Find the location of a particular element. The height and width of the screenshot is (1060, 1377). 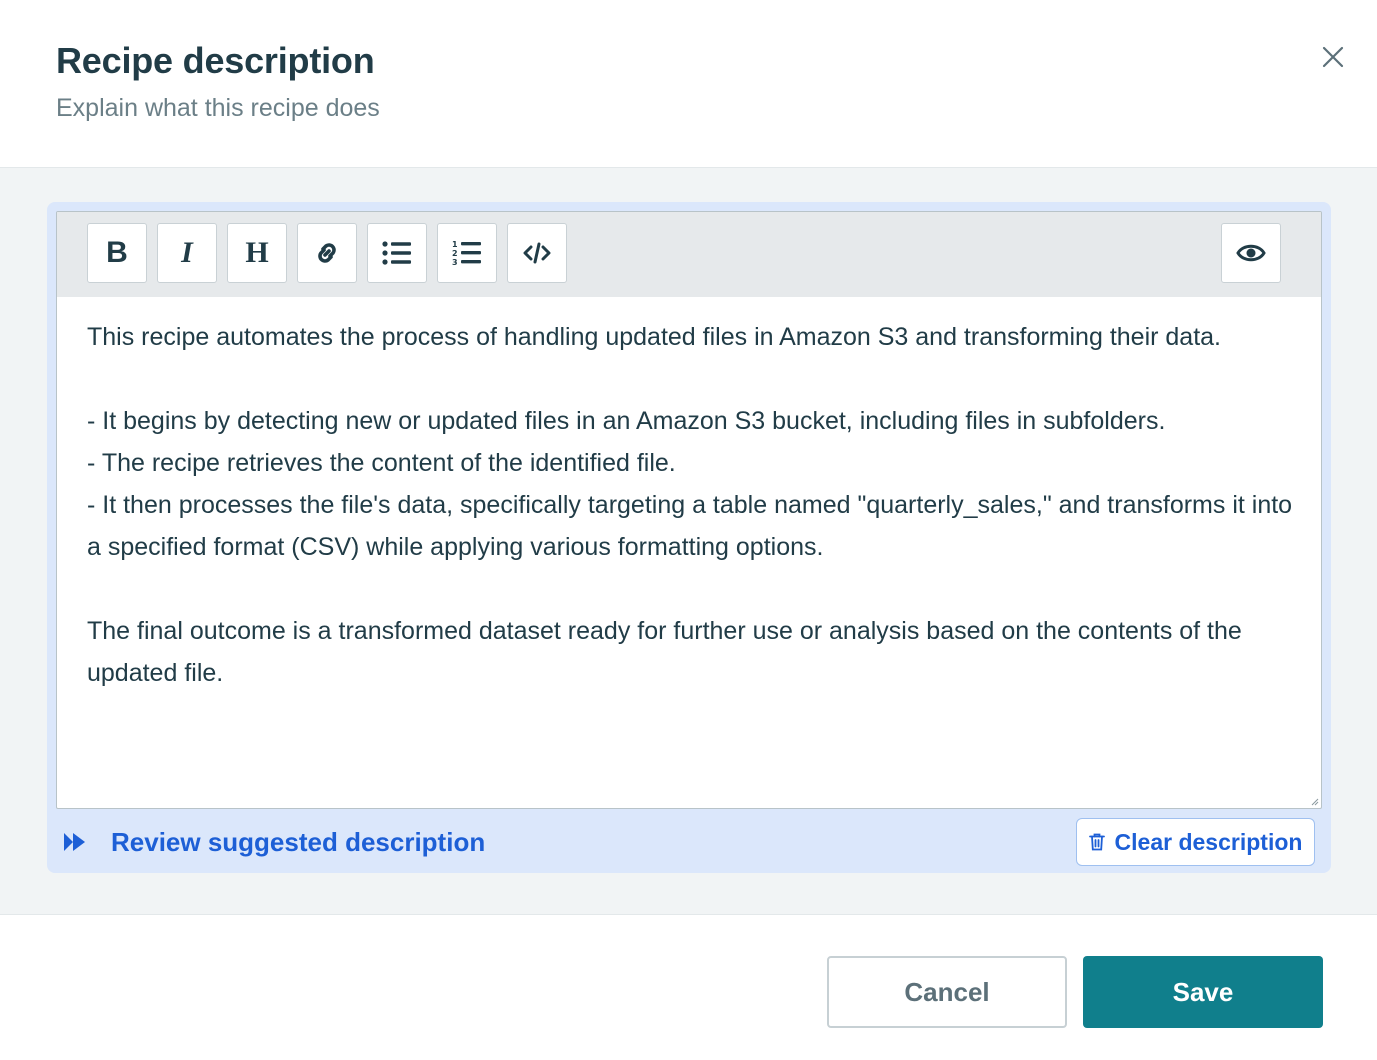

review-suggested-description-link: Review suggested description is located at coordinates (274, 842).